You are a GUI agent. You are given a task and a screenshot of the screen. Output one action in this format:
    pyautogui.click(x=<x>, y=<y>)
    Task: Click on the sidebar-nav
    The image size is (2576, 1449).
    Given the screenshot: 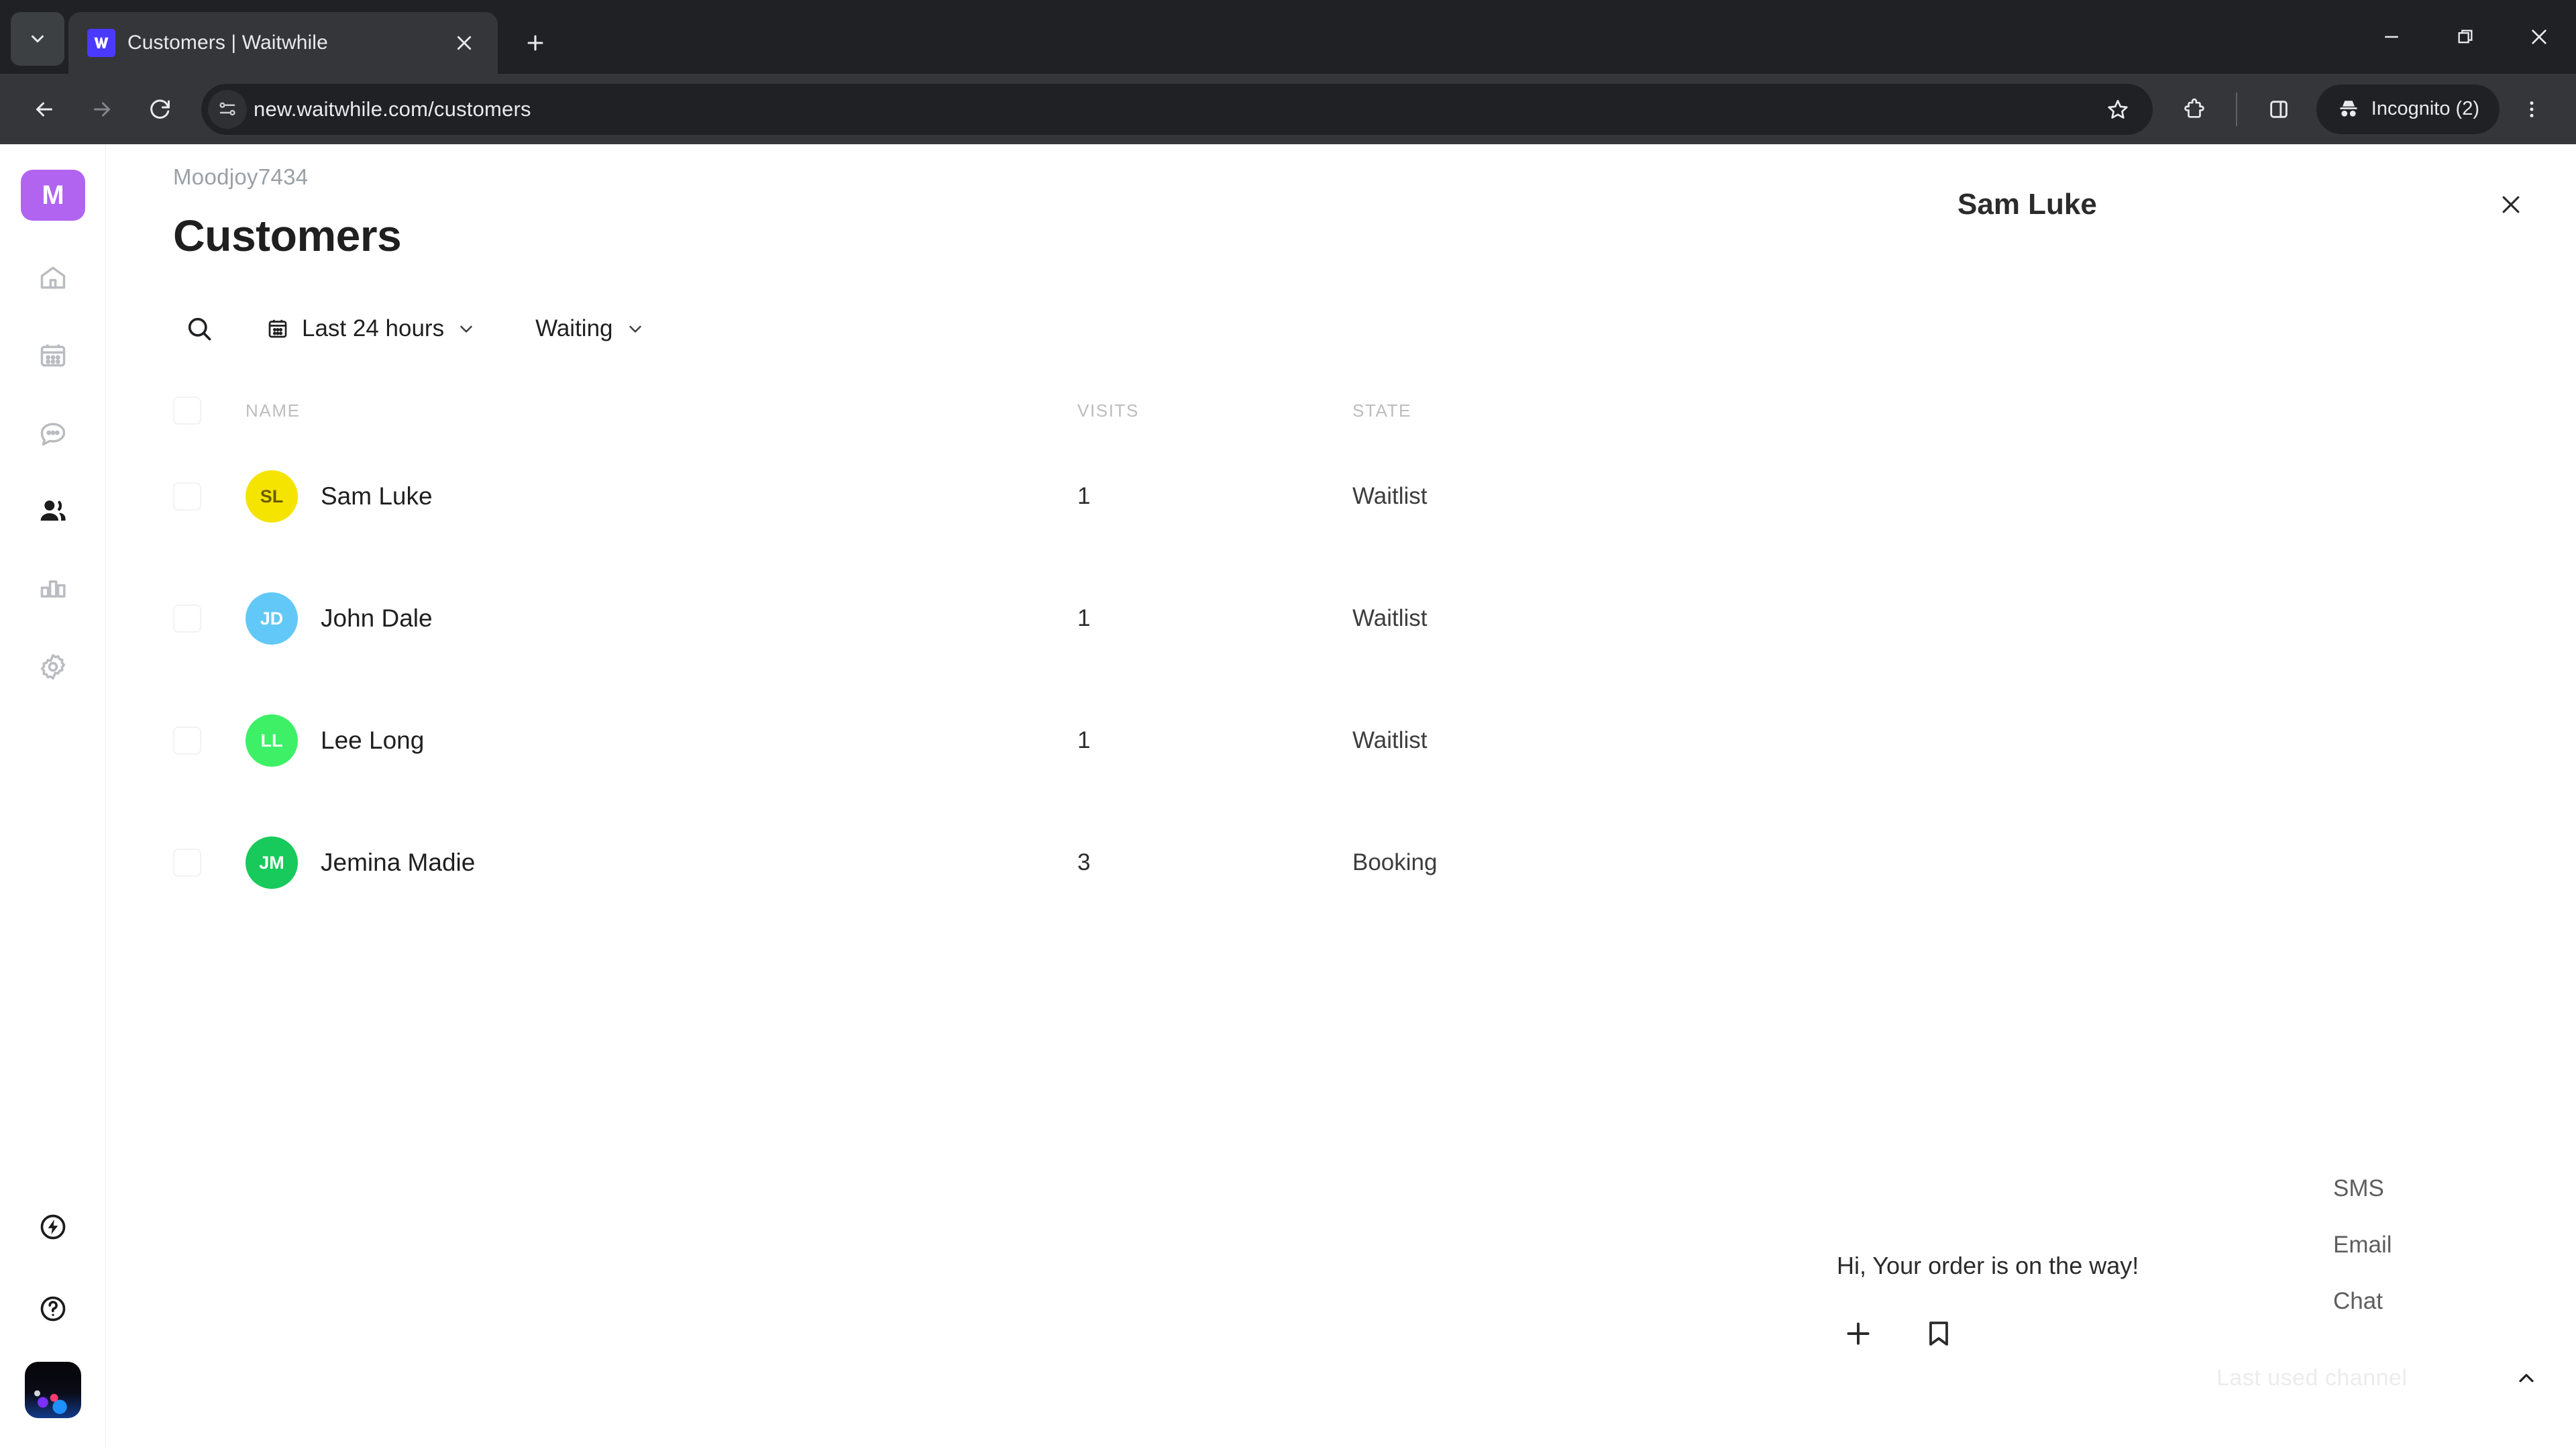 What is the action you would take?
    pyautogui.click(x=53, y=472)
    